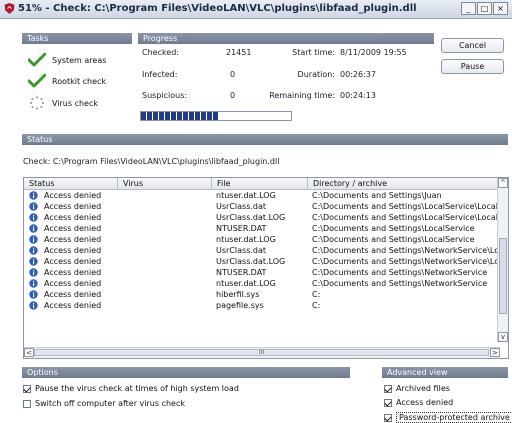 This screenshot has width=512, height=423. Describe the element at coordinates (373, 52) in the screenshot. I see `start-time-value: 8/11/2009 19:55` at that location.